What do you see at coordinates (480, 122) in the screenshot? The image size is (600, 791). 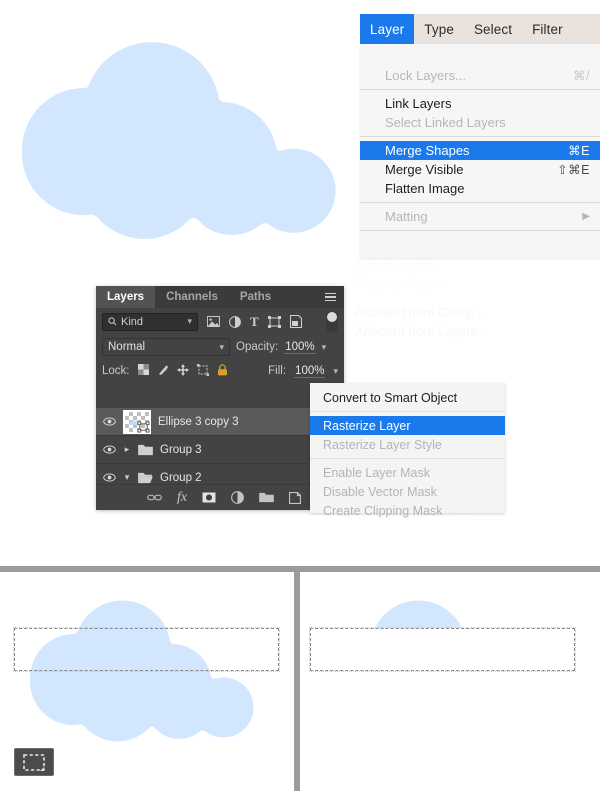 I see `menu-item-select-linked-layers: Select Linked Layers` at bounding box center [480, 122].